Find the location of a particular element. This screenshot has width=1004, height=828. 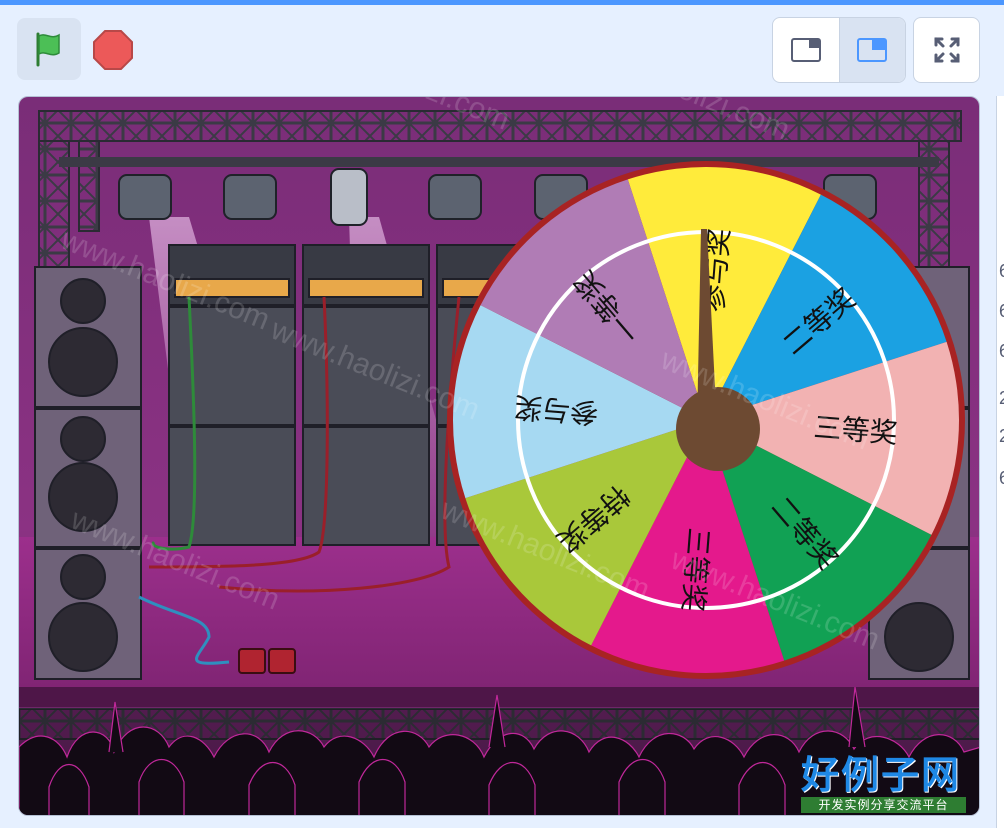

normal-stage-button is located at coordinates (871, 50).